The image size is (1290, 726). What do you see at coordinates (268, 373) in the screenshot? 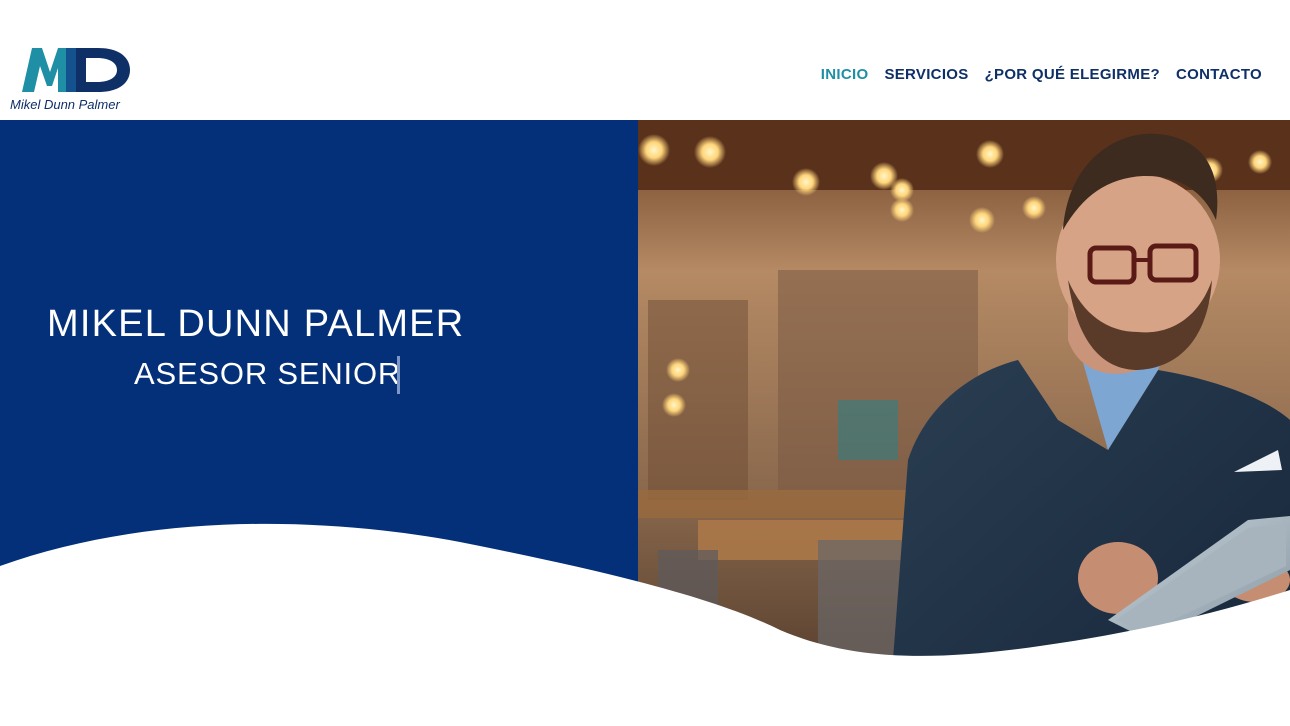
I see `hero-subtitle: ASESOR SENIOR` at bounding box center [268, 373].